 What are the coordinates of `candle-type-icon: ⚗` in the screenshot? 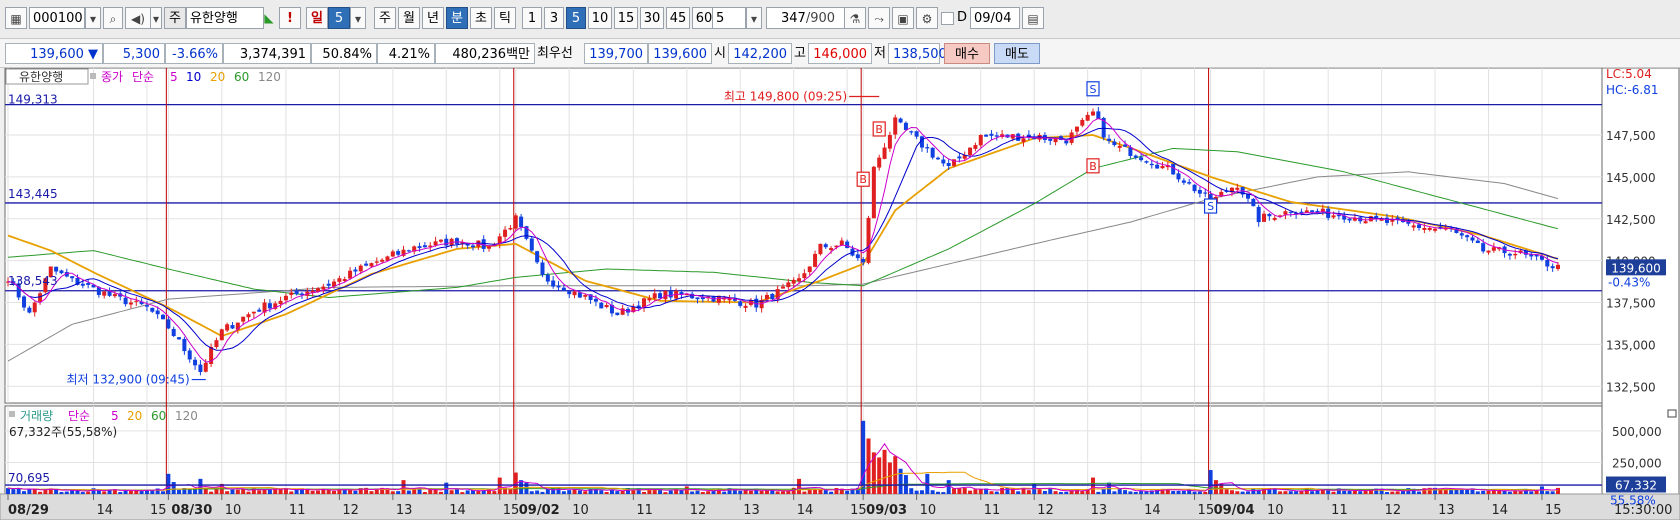 It's located at (855, 18).